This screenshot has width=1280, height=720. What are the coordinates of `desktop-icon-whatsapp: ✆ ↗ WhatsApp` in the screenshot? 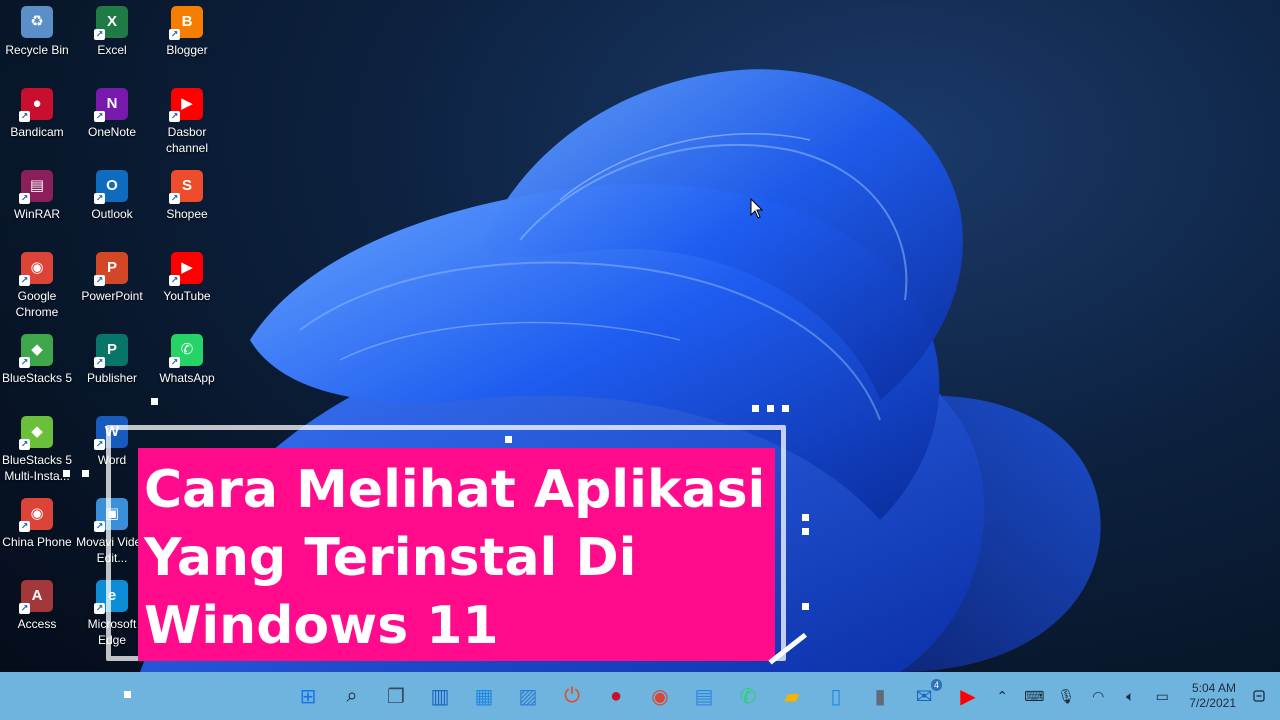 It's located at (187, 360).